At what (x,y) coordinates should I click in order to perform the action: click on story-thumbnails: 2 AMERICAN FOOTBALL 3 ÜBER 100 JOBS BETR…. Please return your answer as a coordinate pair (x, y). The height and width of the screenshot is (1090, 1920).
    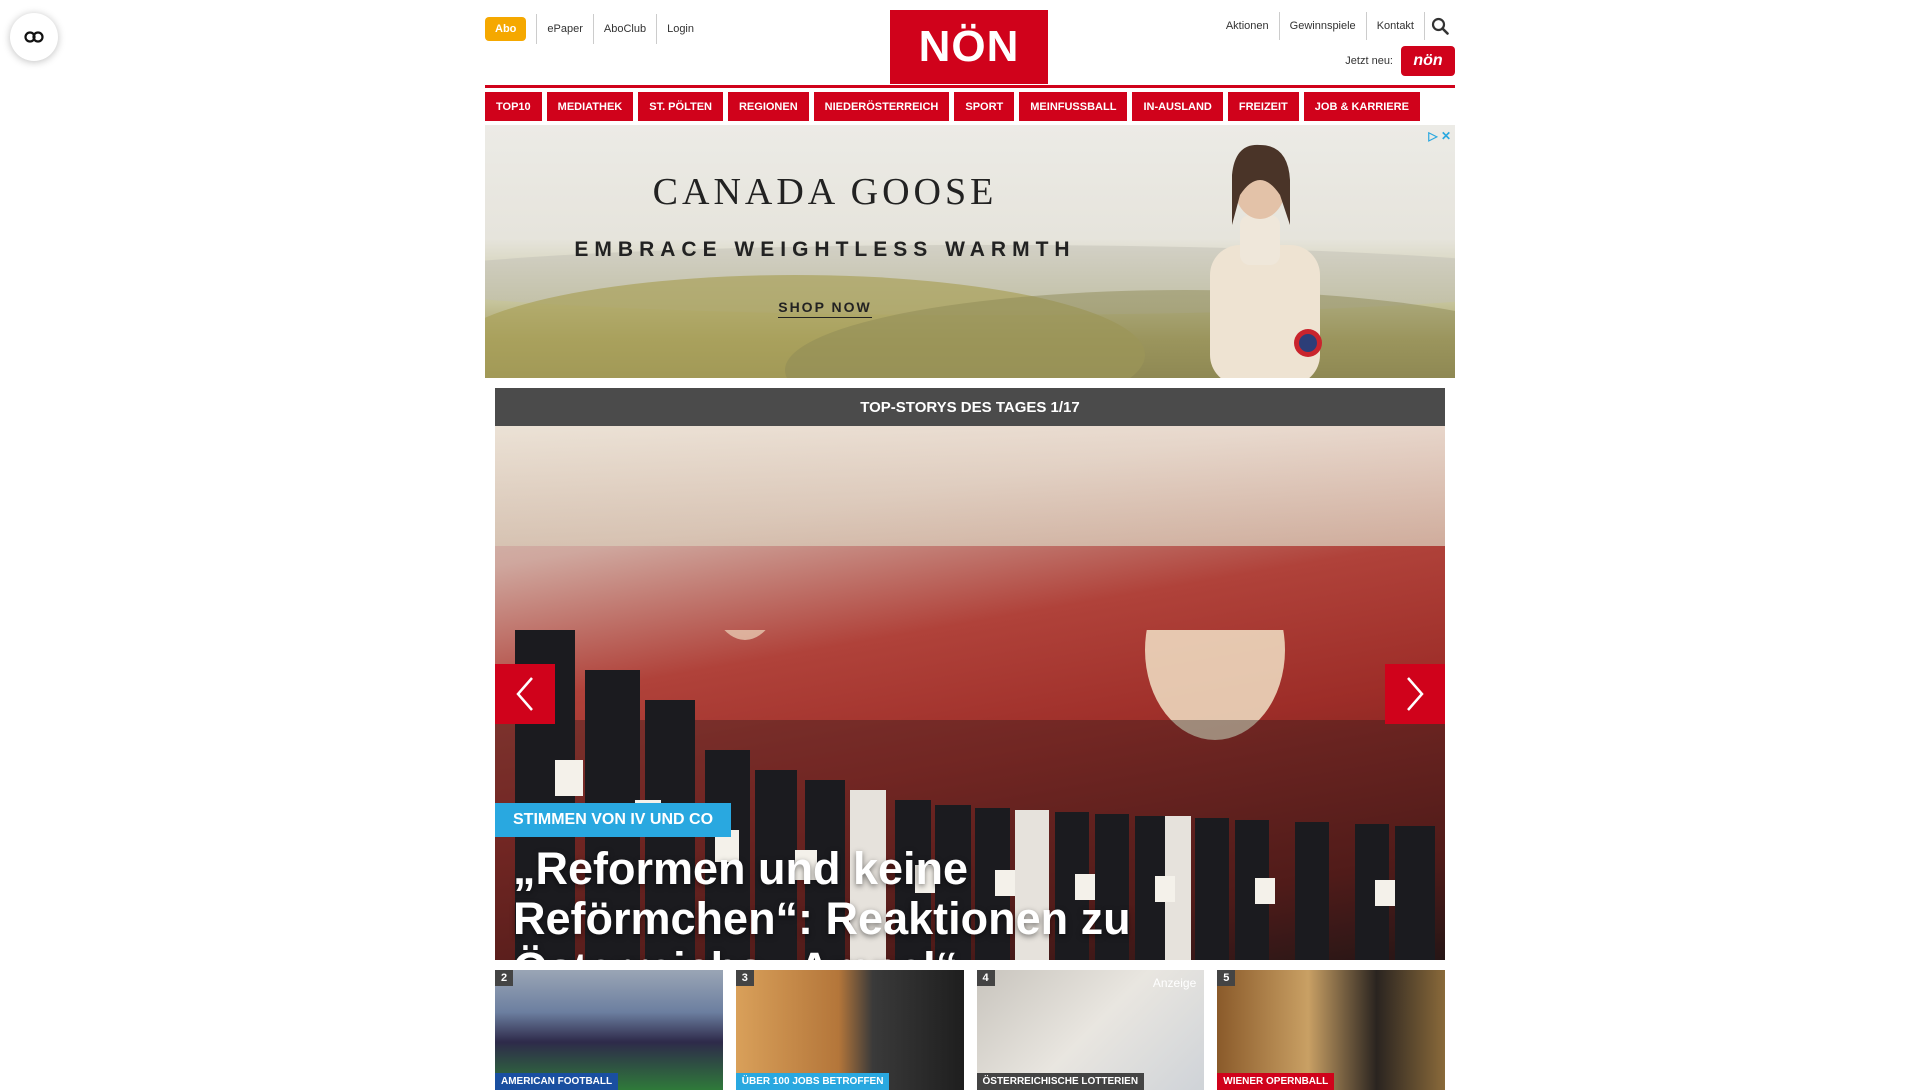
    Looking at the image, I should click on (970, 1030).